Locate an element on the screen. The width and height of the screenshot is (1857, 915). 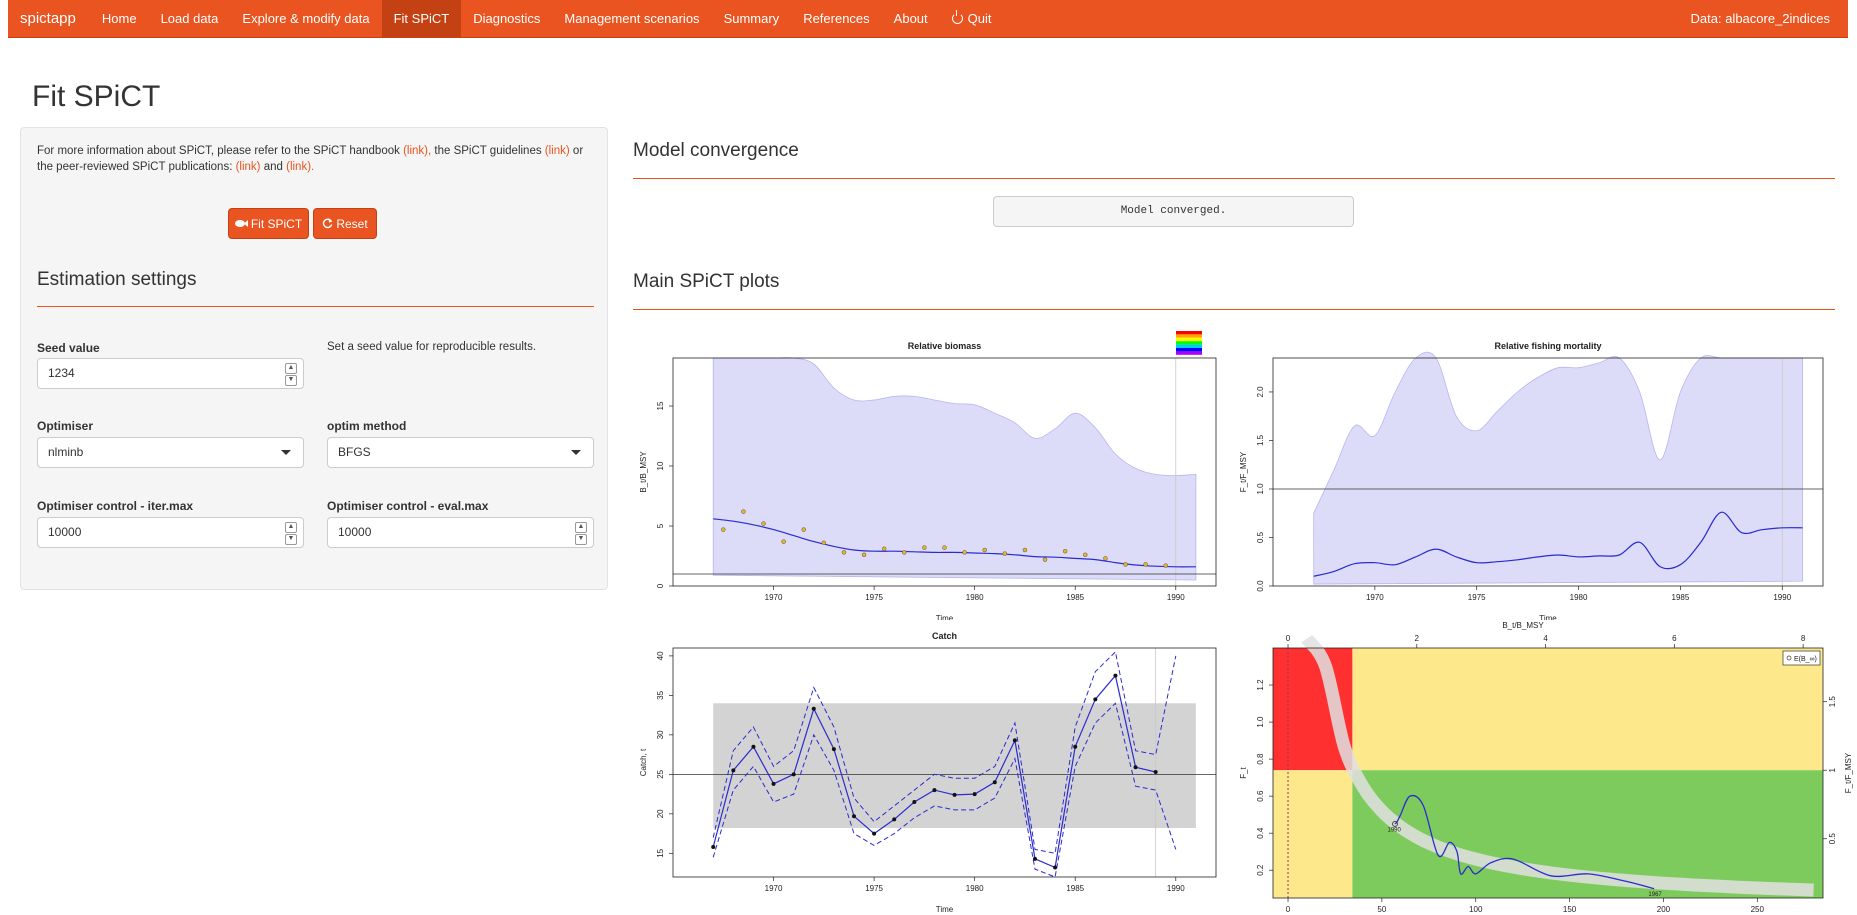
y-tick-label: 0 is located at coordinates (660, 585).